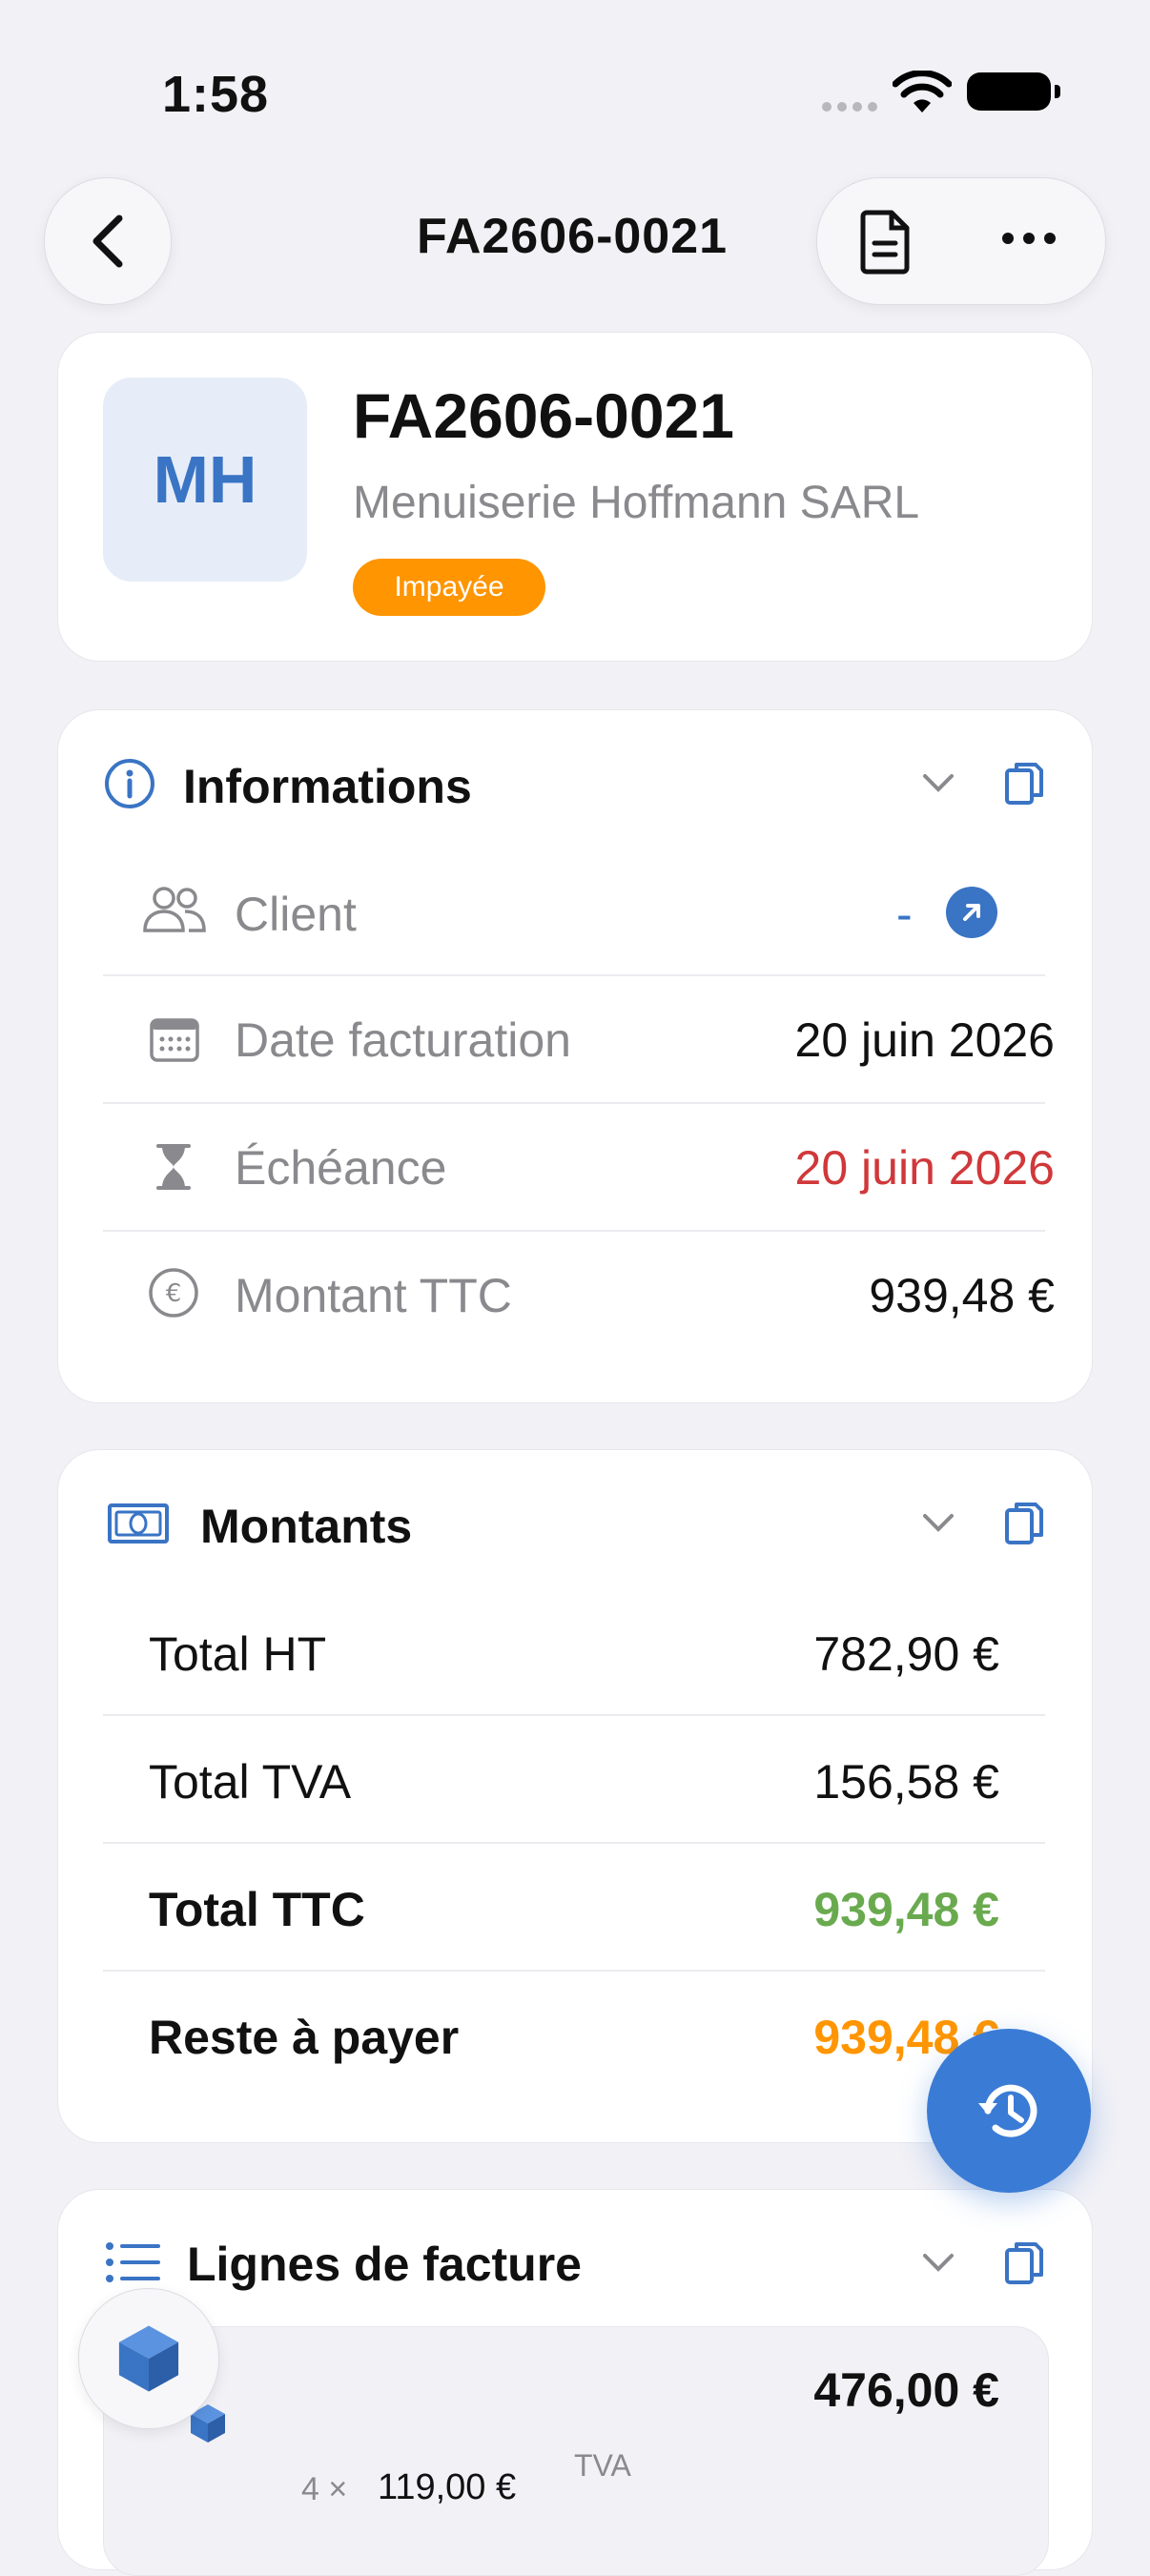  What do you see at coordinates (205, 480) in the screenshot?
I see `avatar: MH` at bounding box center [205, 480].